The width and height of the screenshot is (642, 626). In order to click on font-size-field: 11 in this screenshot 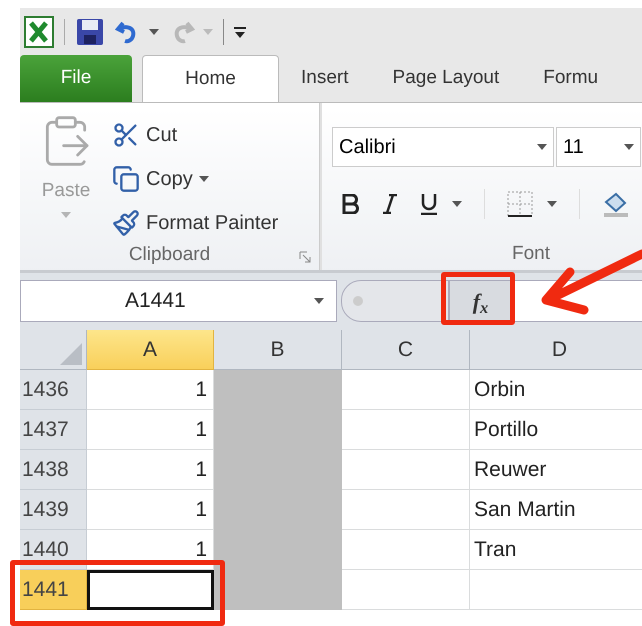, I will do `click(598, 147)`.